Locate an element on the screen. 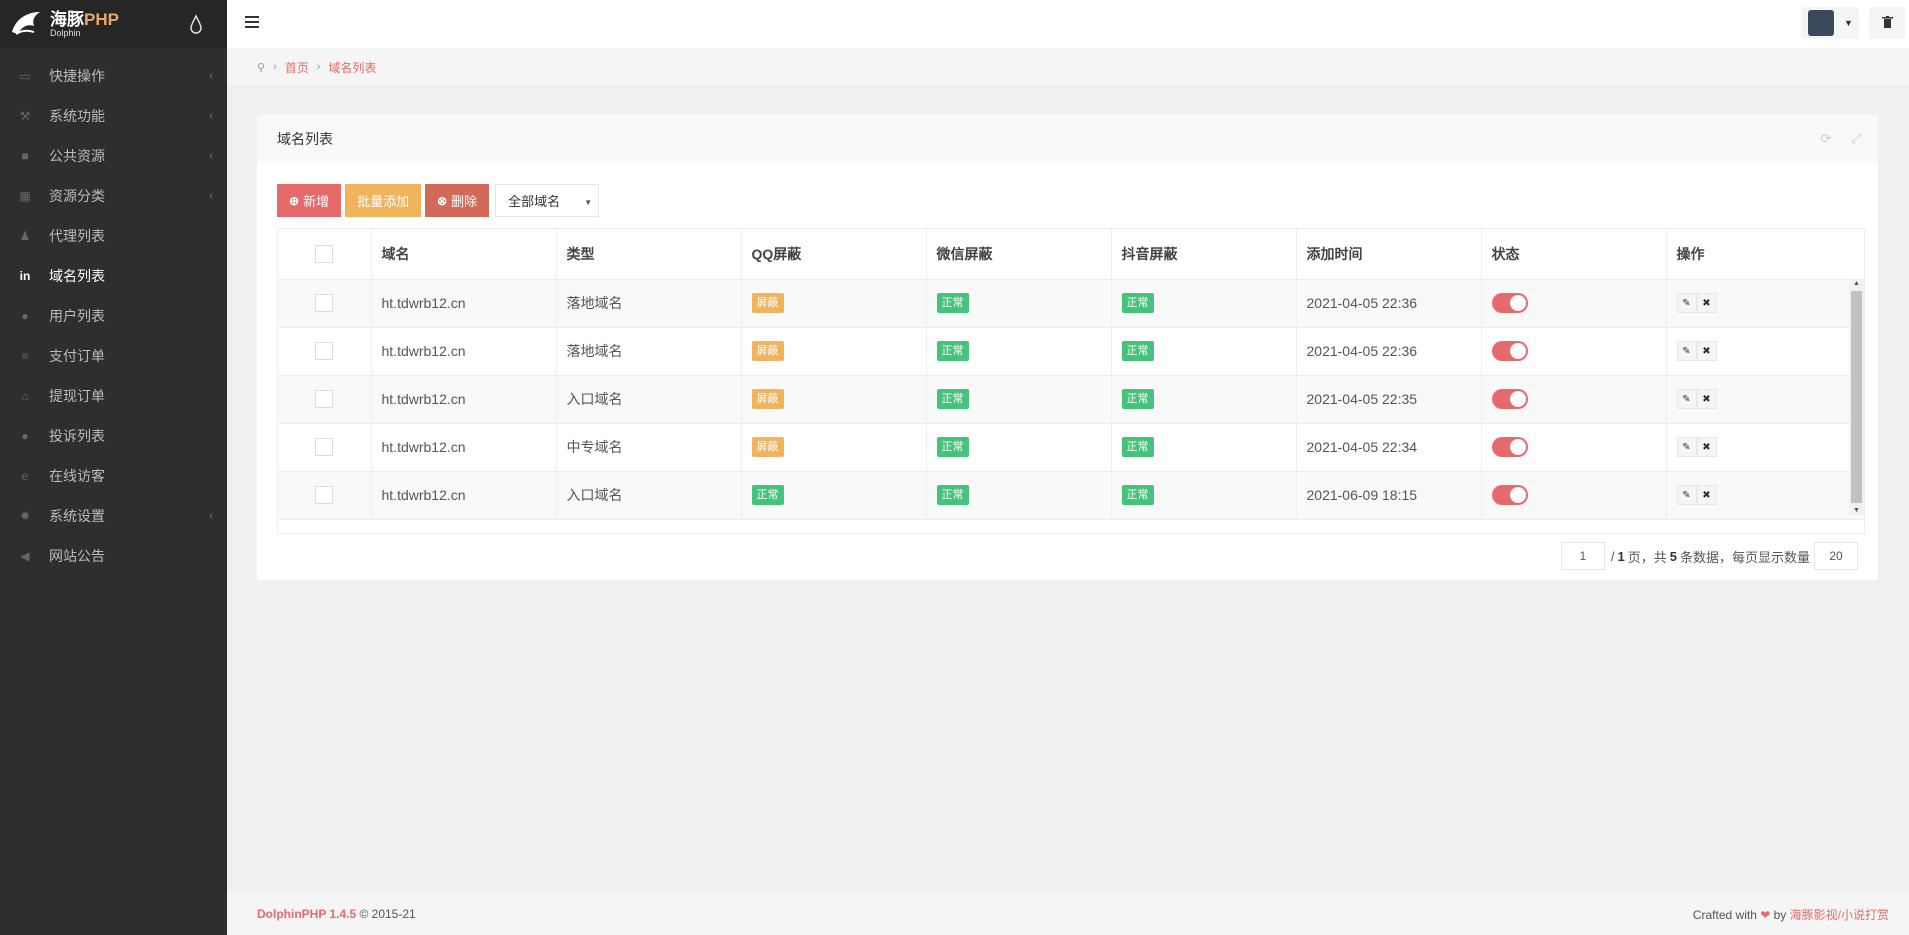 The height and width of the screenshot is (935, 1909). sidebar-item: ▦ 资源分类 ‹ is located at coordinates (113, 196).